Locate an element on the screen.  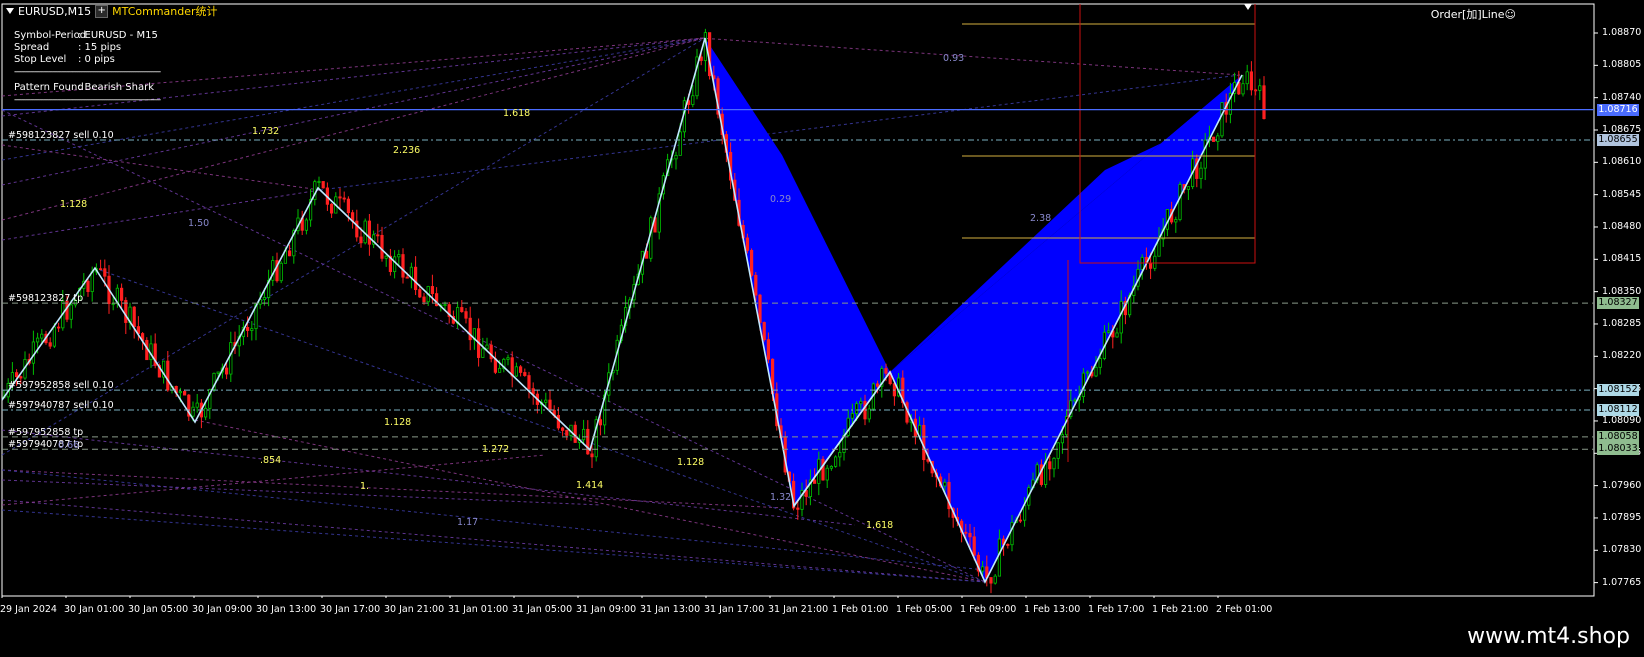
info-row-symbol: Symbol-Period: EURUSD - M15 is located at coordinates (104, 36).